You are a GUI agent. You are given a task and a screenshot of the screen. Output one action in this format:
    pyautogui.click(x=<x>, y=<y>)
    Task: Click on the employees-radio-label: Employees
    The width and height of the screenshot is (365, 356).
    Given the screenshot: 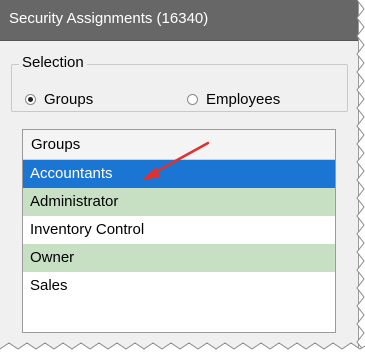 What is the action you would take?
    pyautogui.click(x=243, y=99)
    